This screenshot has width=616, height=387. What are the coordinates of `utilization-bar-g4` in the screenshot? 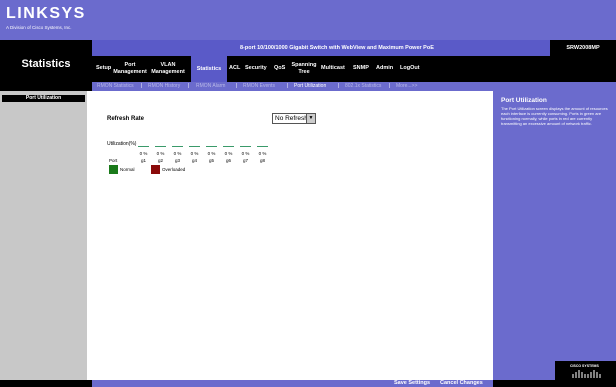 It's located at (194, 146).